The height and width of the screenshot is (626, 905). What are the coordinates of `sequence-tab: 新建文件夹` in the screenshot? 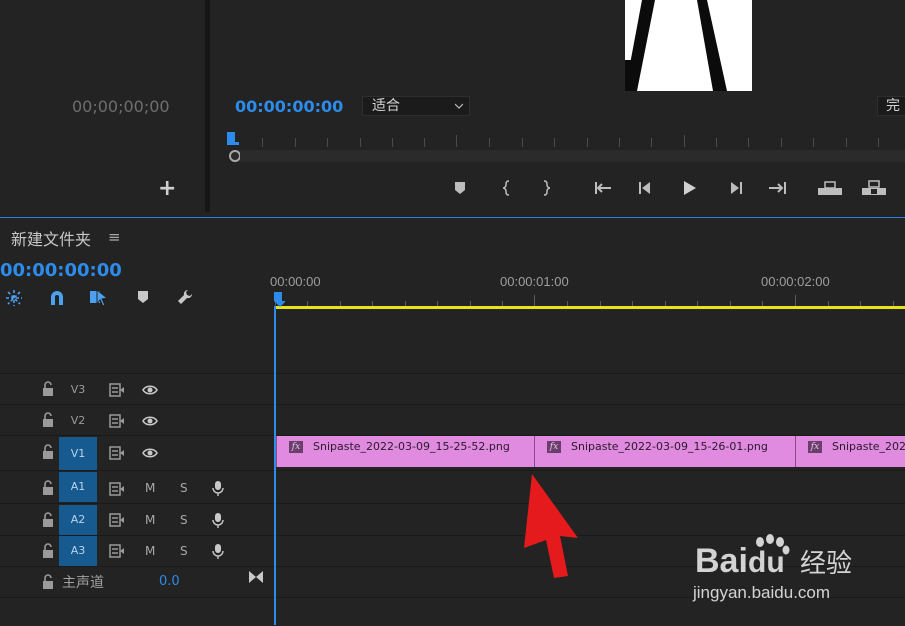 It's located at (51, 238).